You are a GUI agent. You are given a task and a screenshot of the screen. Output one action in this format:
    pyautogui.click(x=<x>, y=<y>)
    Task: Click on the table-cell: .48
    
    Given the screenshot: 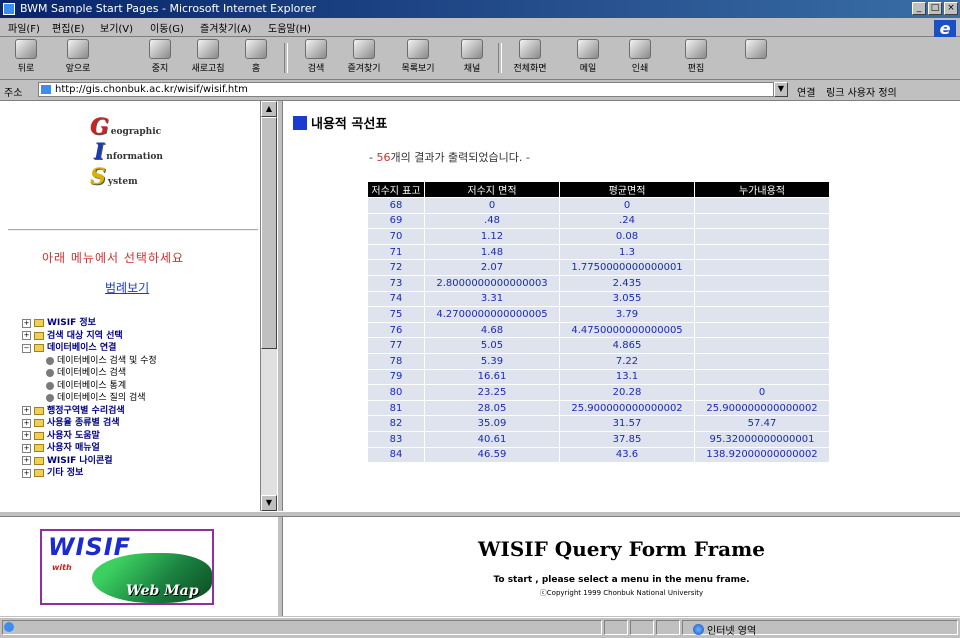 What is the action you would take?
    pyautogui.click(x=492, y=221)
    